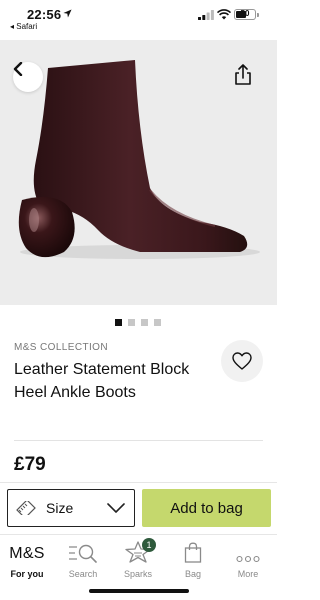 This screenshot has height=600, width=320. What do you see at coordinates (44, 14) in the screenshot?
I see `status-time: 22:56` at bounding box center [44, 14].